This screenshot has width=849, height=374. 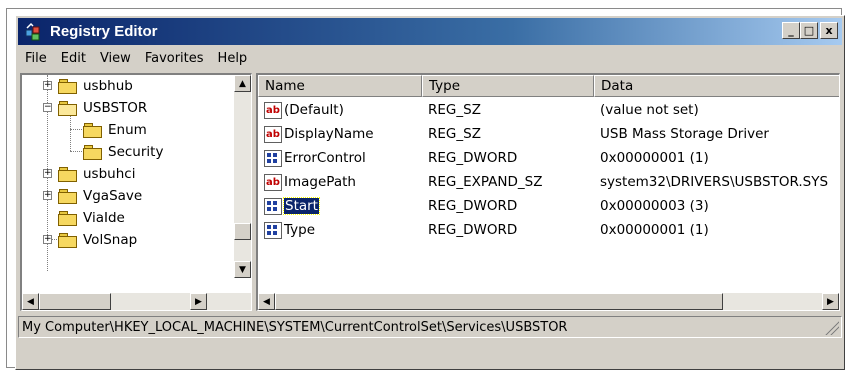 What do you see at coordinates (508, 86) in the screenshot?
I see `column-header-type: Type` at bounding box center [508, 86].